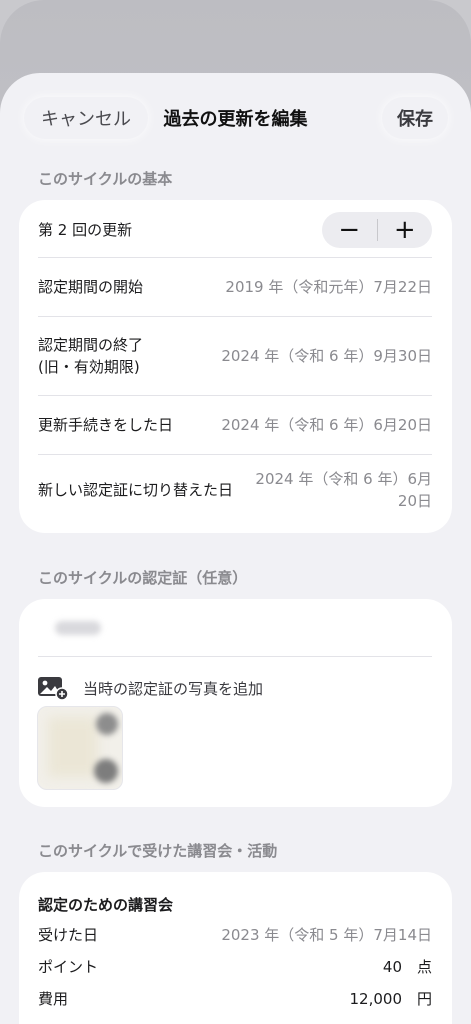 This screenshot has width=471, height=1024. What do you see at coordinates (85, 230) in the screenshot?
I see `renewal-count-label: 第 2 回の更新` at bounding box center [85, 230].